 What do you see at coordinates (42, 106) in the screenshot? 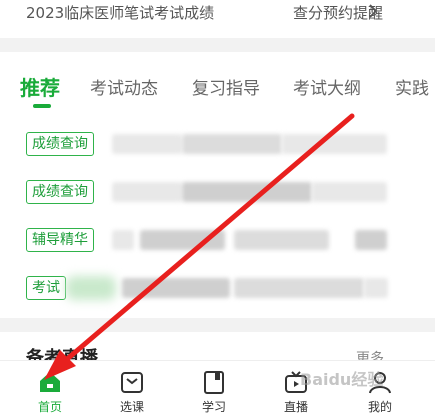
I see `active-tab-indicator` at bounding box center [42, 106].